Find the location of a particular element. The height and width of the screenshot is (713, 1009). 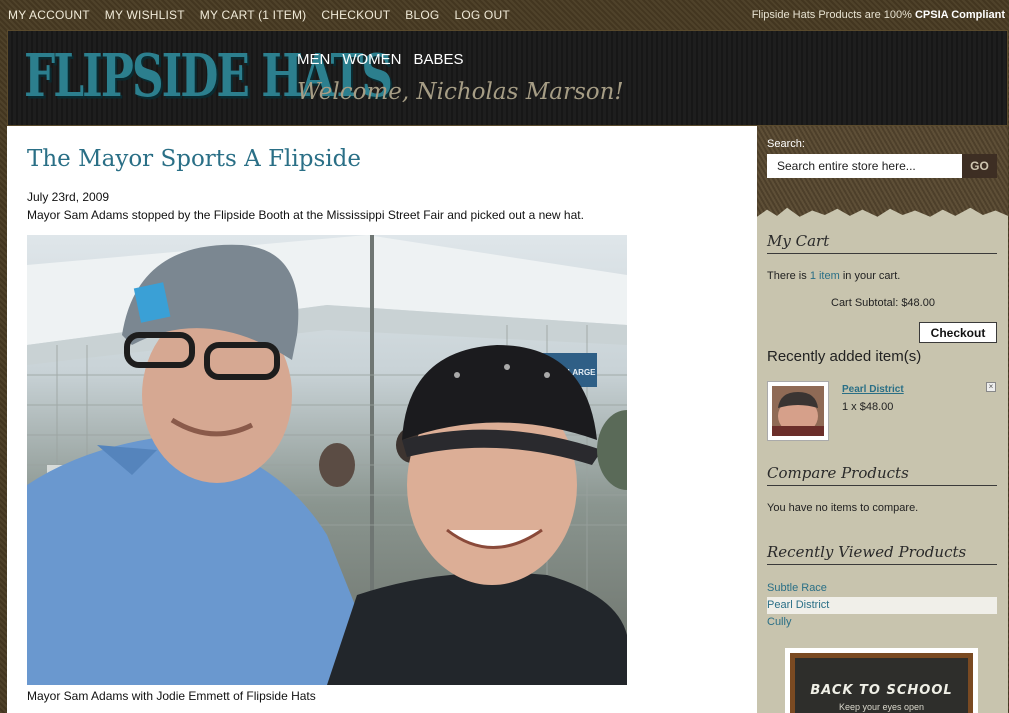

nav-women: WOMEN is located at coordinates (371, 59).